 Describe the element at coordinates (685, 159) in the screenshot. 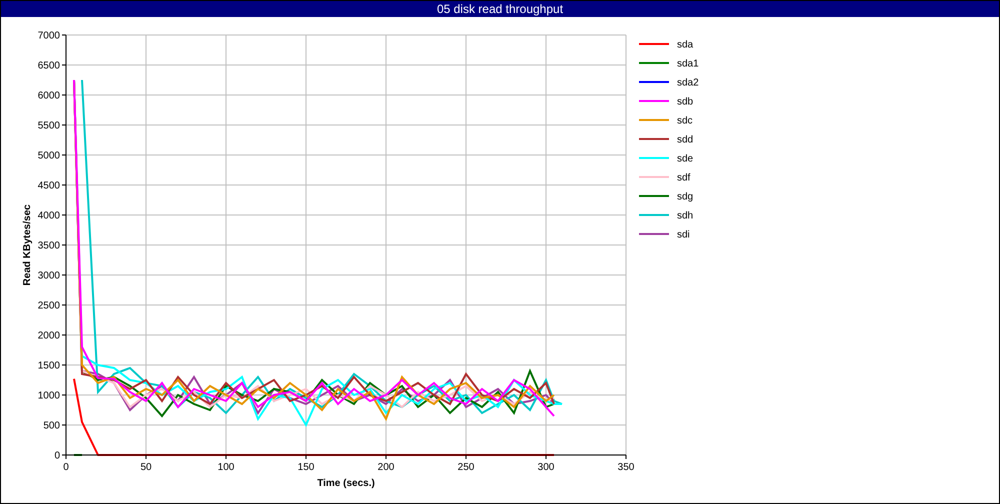

I see `legend-label: sde` at that location.